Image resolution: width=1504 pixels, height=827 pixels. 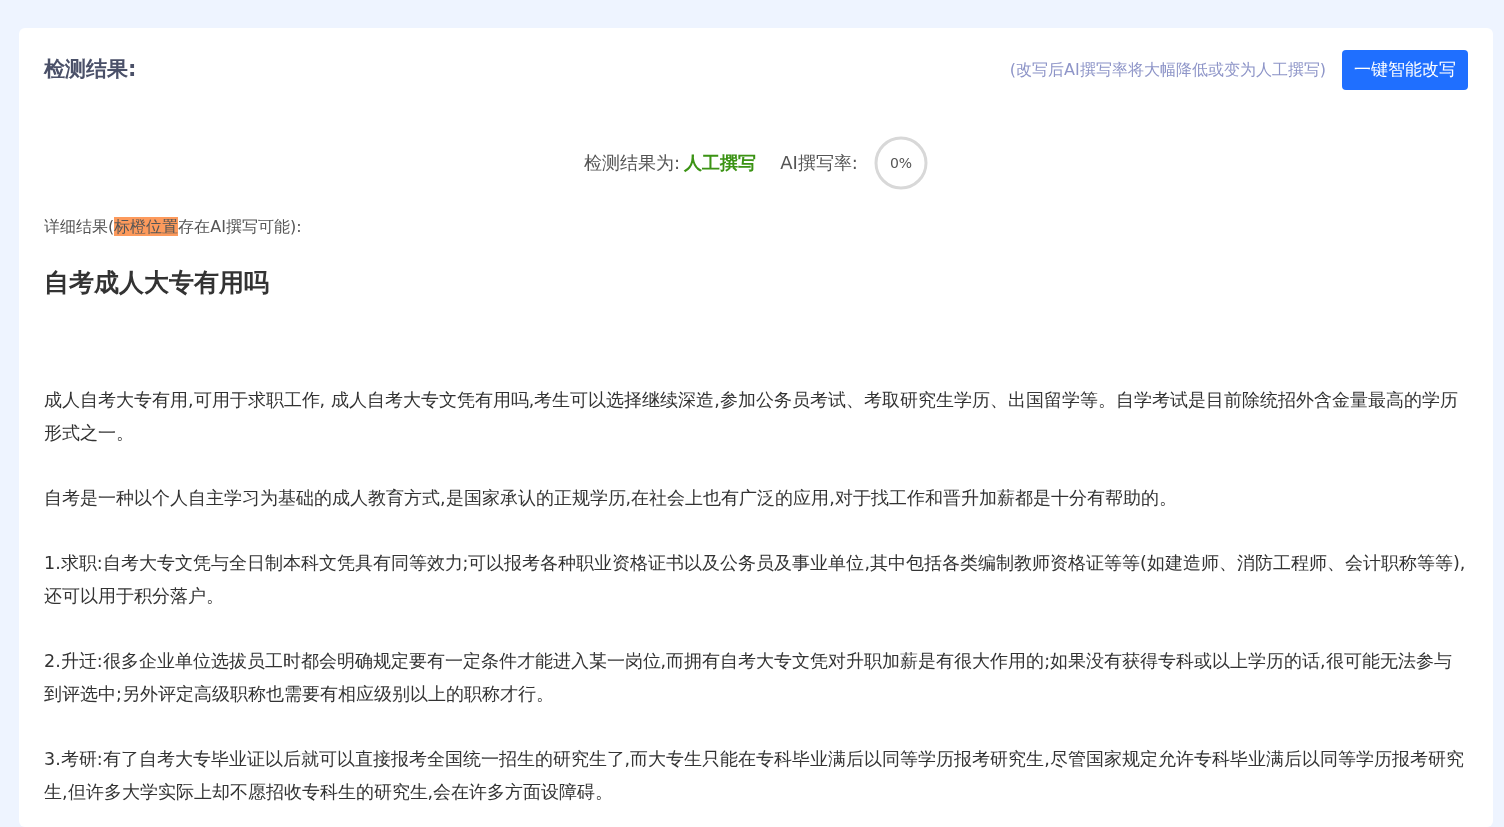 I want to click on section-title: 检测结果:, so click(x=90, y=69).